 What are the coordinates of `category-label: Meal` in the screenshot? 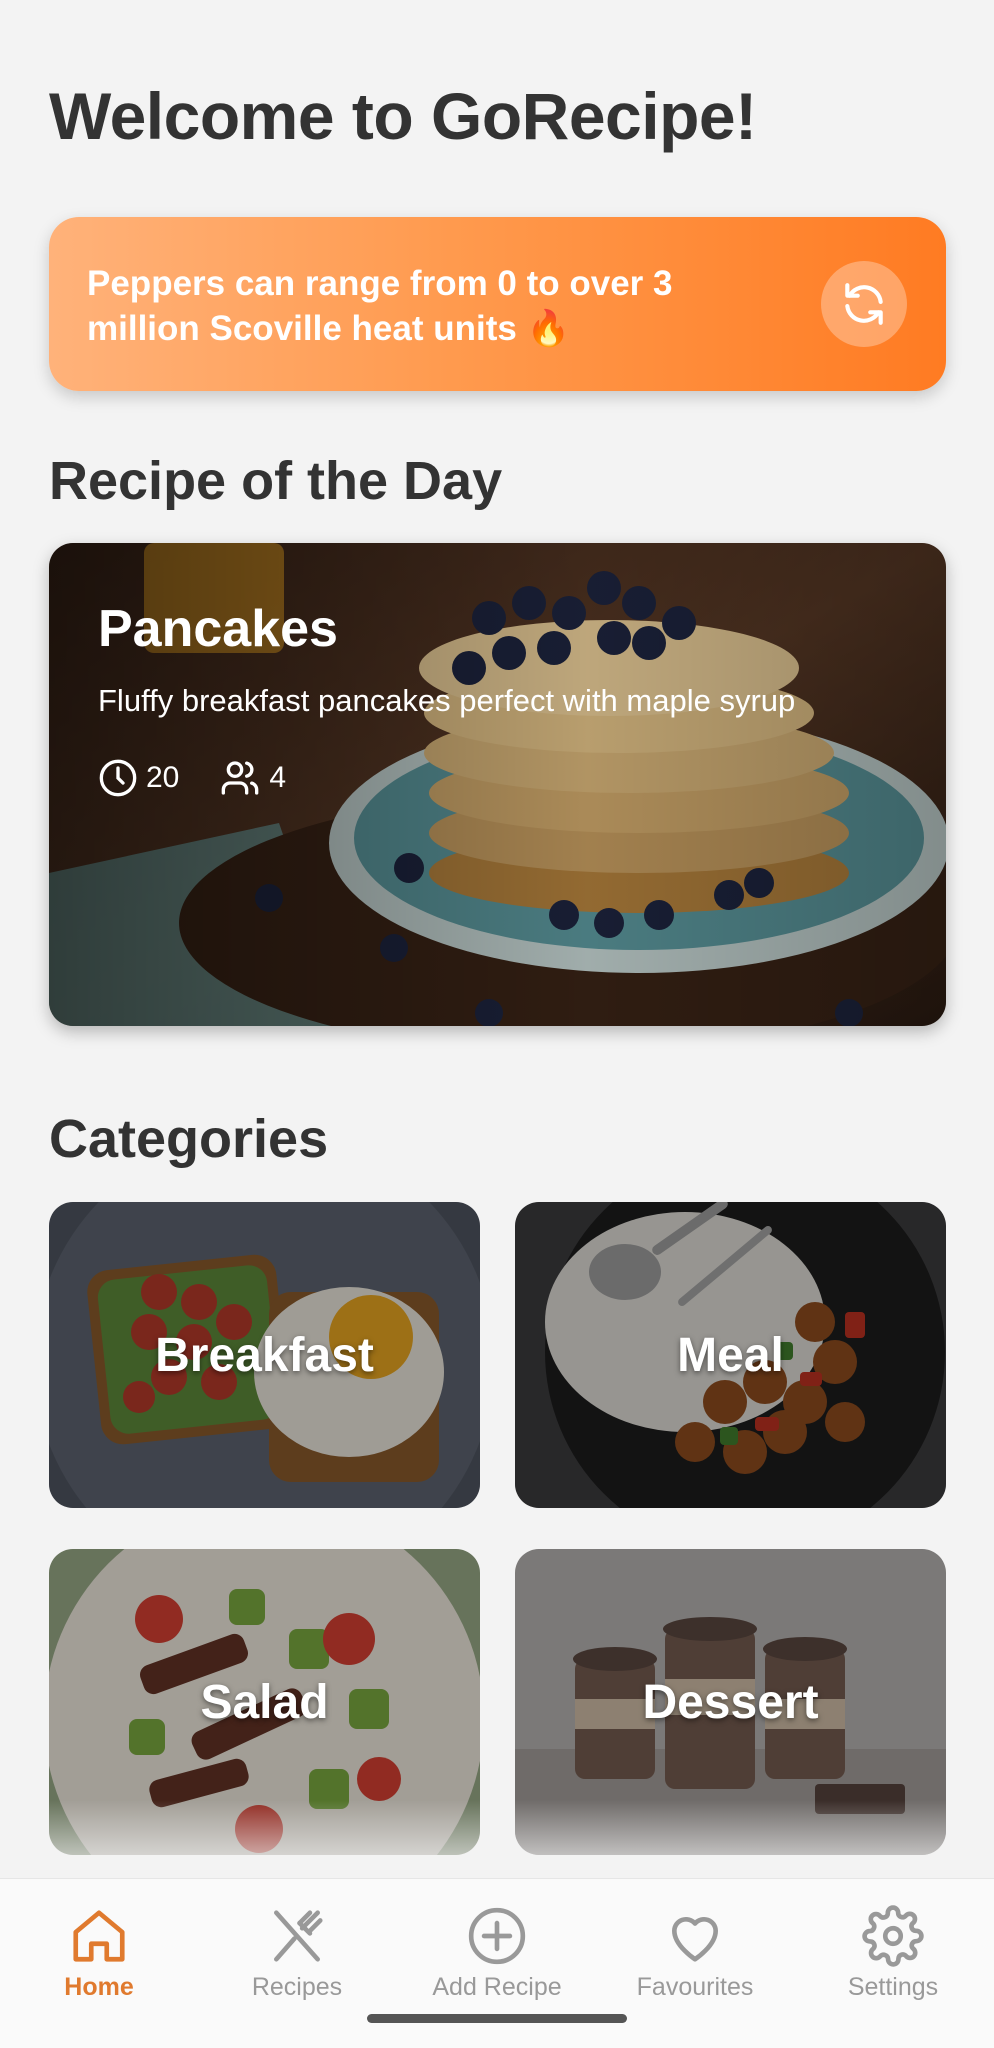 It's located at (730, 1355).